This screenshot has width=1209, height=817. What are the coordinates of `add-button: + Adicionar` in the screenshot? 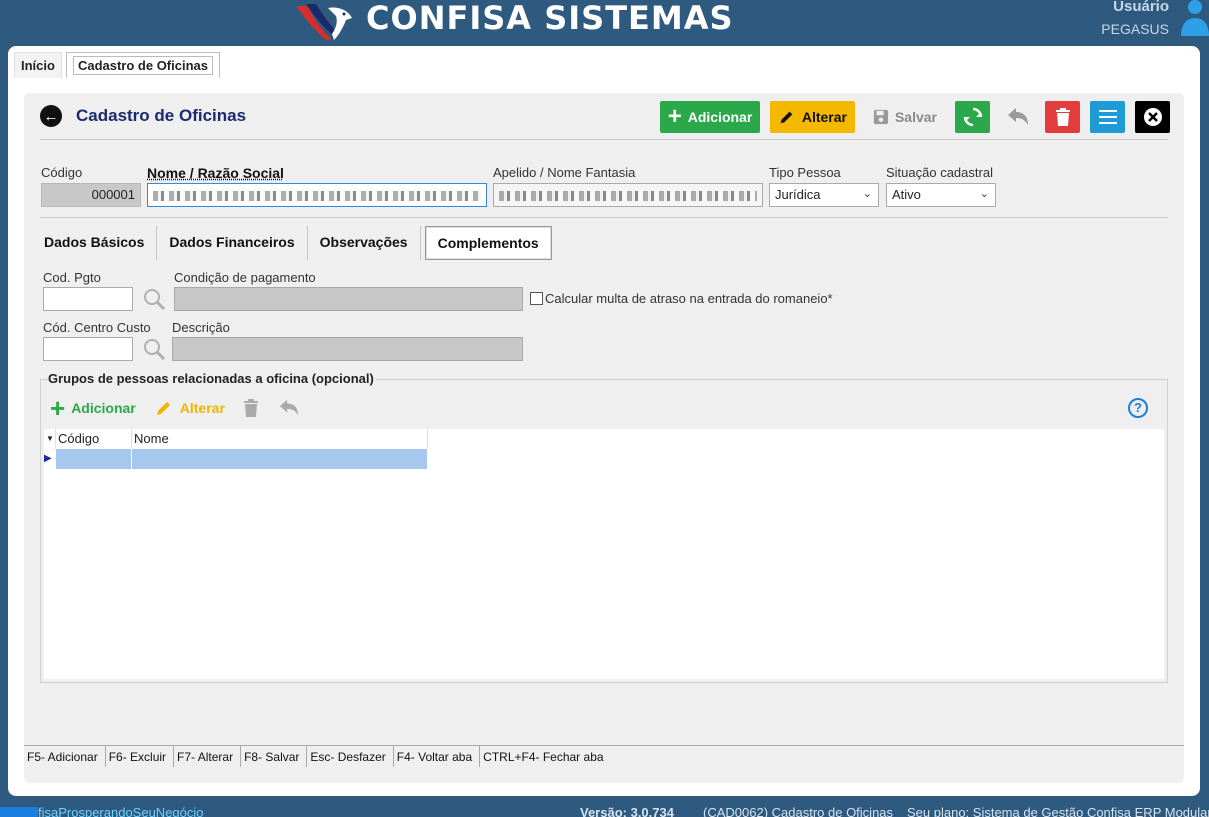 It's located at (710, 117).